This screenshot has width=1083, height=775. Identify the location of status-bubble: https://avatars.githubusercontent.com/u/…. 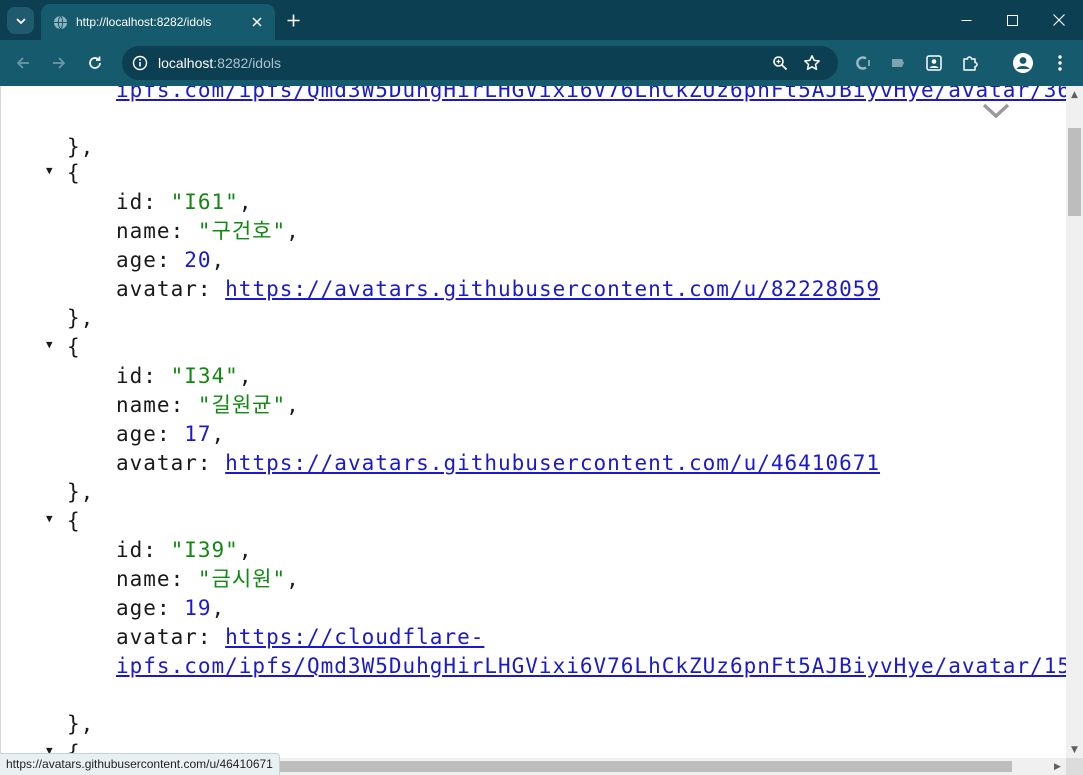
(140, 764).